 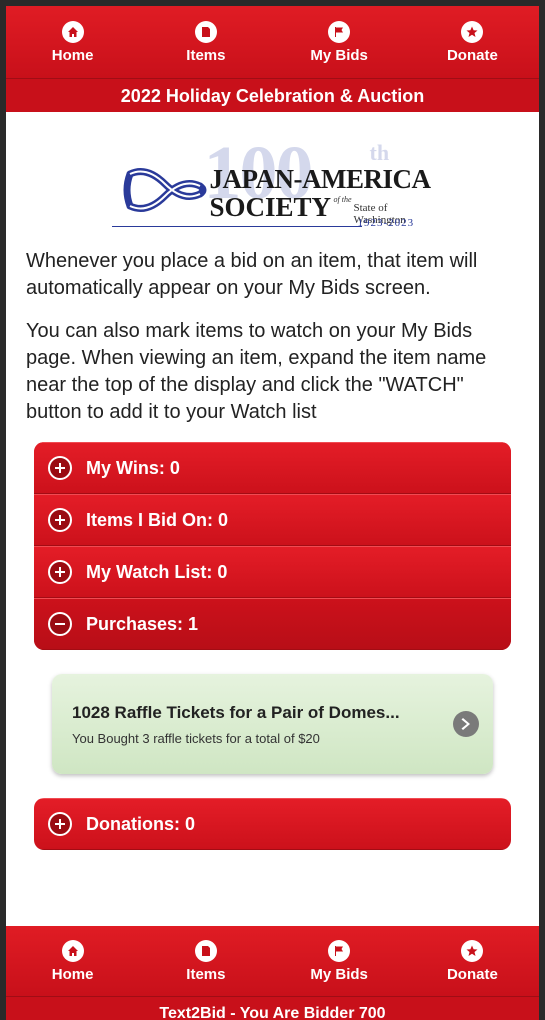 What do you see at coordinates (472, 55) in the screenshot?
I see `nav-donate-label: Donate` at bounding box center [472, 55].